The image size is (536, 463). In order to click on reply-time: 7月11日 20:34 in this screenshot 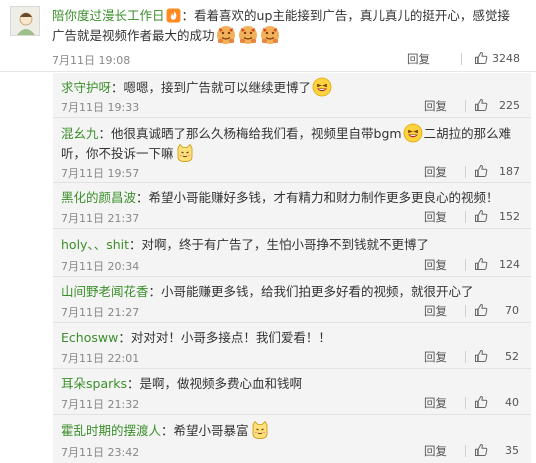, I will do `click(100, 266)`.